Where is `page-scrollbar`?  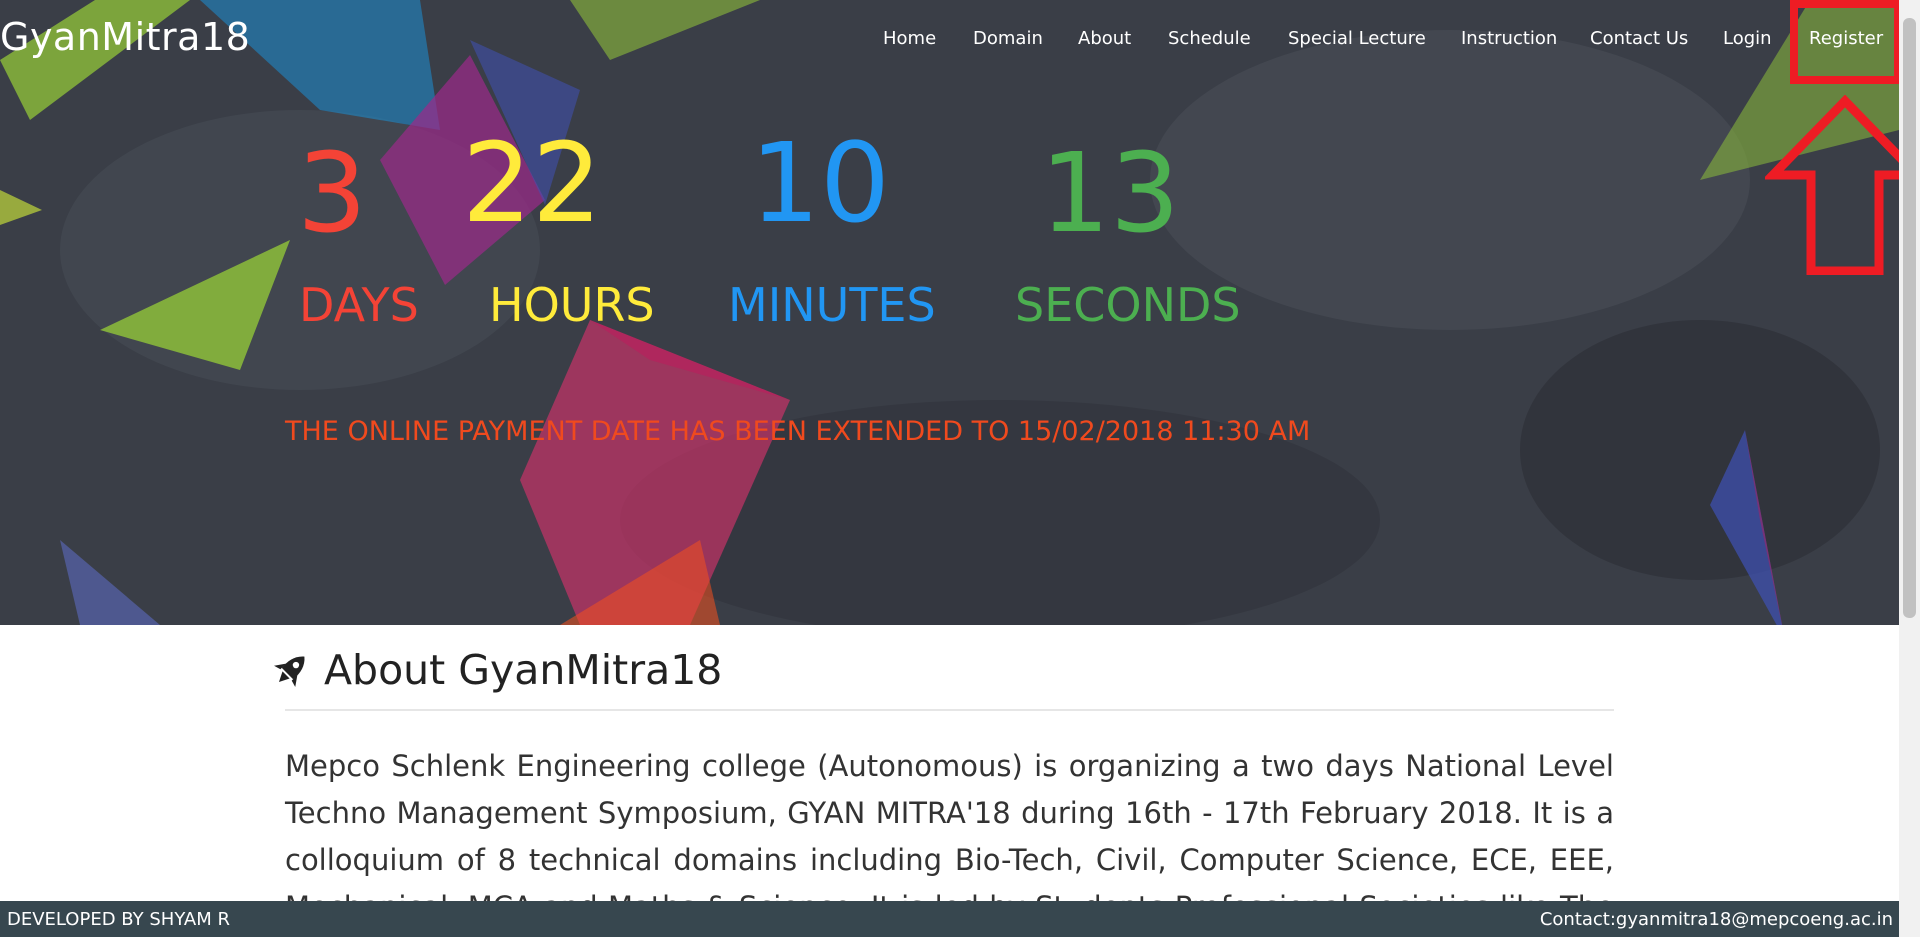 page-scrollbar is located at coordinates (1909, 468).